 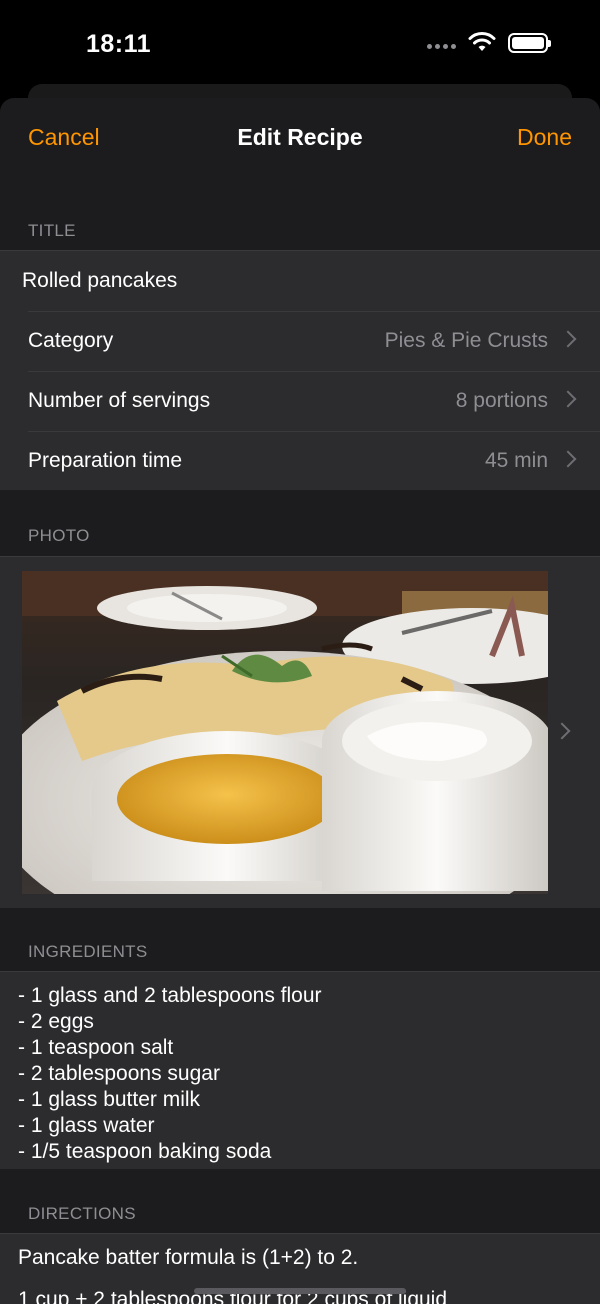 What do you see at coordinates (441, 46) in the screenshot?
I see `signal-icon` at bounding box center [441, 46].